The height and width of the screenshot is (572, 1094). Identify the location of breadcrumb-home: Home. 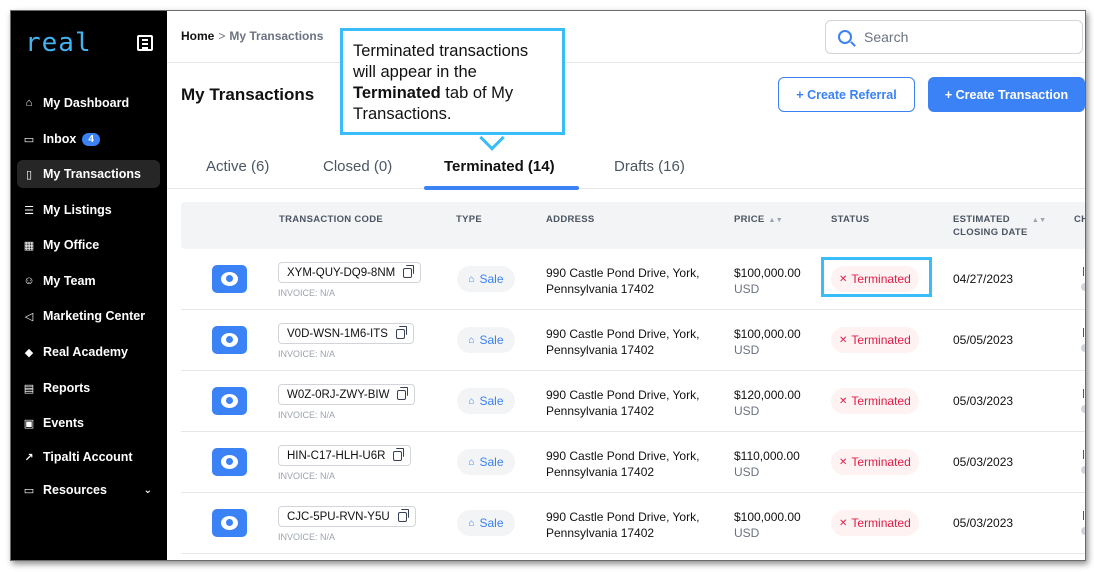
(197, 36).